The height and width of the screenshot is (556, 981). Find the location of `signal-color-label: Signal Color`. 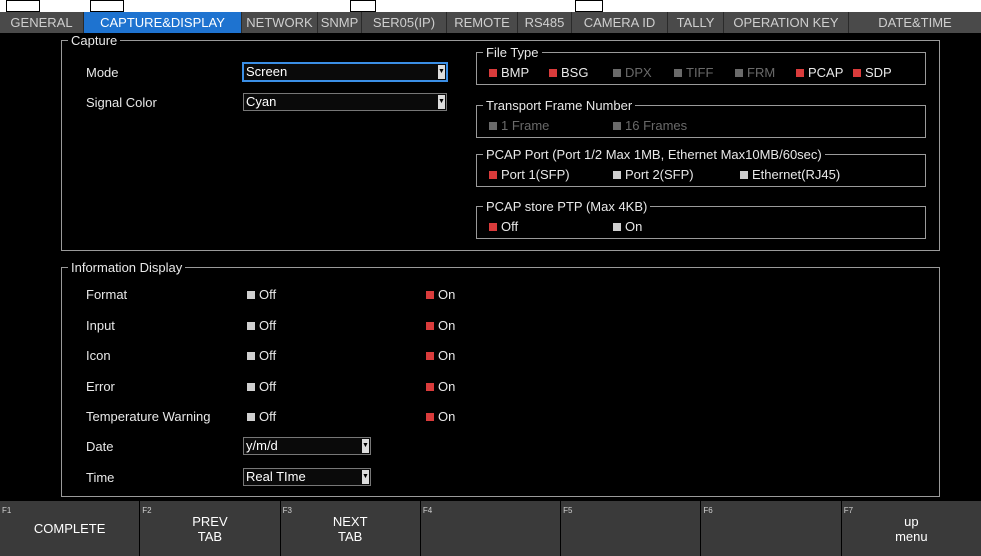

signal-color-label: Signal Color is located at coordinates (121, 102).